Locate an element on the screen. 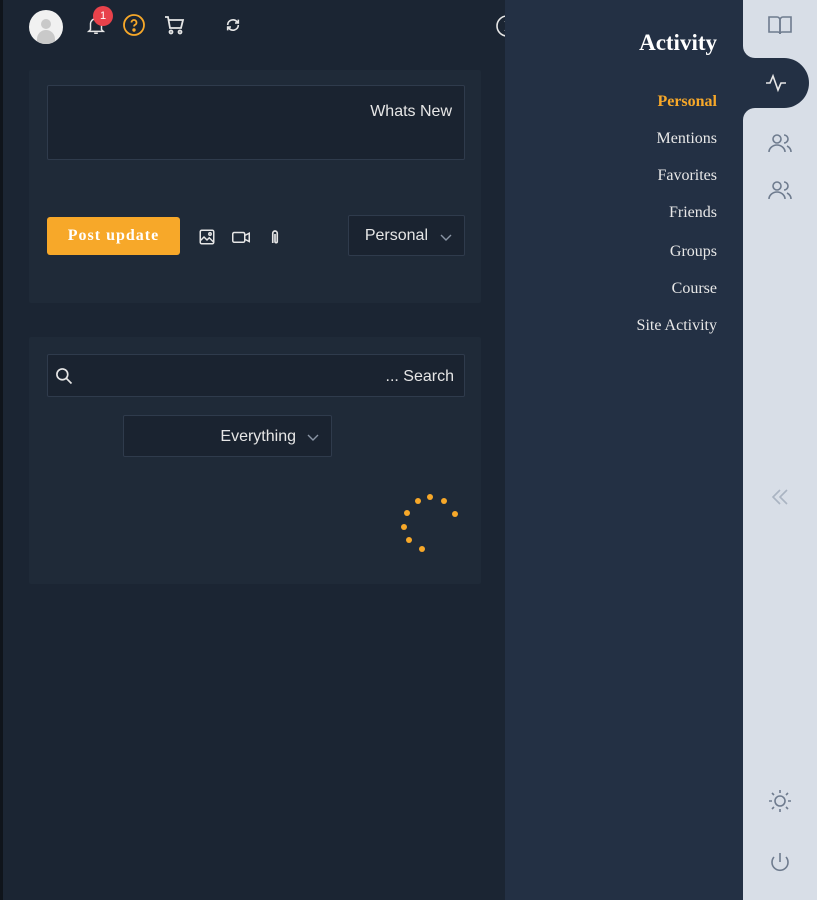  privacy-select: Personal is located at coordinates (406, 235).